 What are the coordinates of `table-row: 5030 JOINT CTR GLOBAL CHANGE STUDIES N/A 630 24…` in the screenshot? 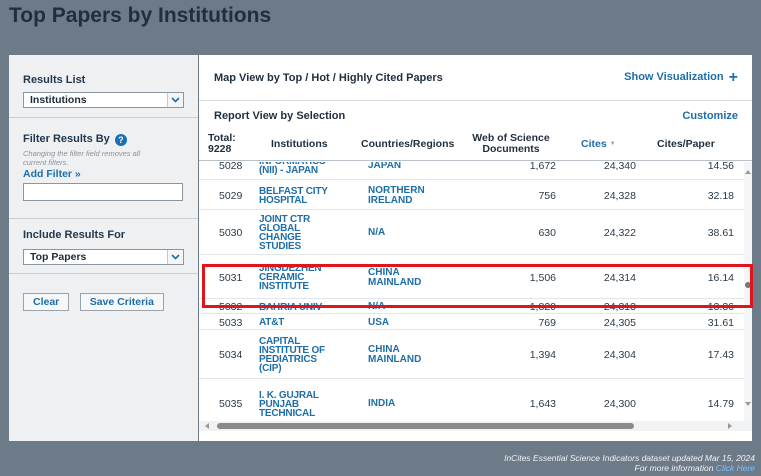 It's located at (471, 233).